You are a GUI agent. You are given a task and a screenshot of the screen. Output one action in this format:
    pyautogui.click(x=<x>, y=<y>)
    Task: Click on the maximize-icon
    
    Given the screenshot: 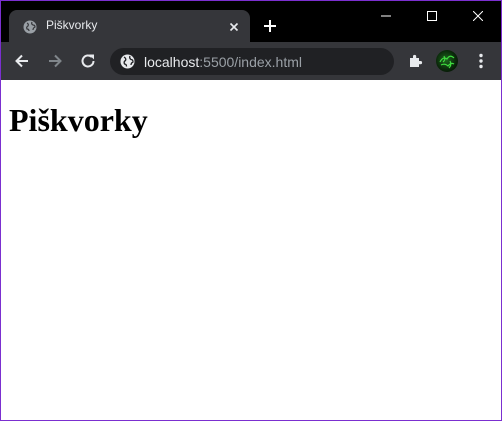 What is the action you would take?
    pyautogui.click(x=432, y=16)
    